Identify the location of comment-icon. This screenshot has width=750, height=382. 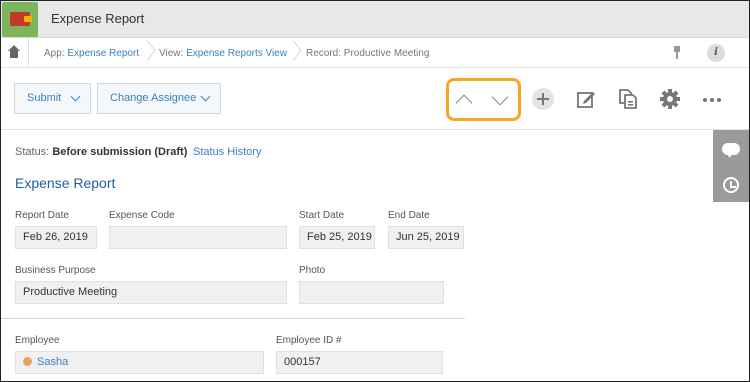
(731, 150).